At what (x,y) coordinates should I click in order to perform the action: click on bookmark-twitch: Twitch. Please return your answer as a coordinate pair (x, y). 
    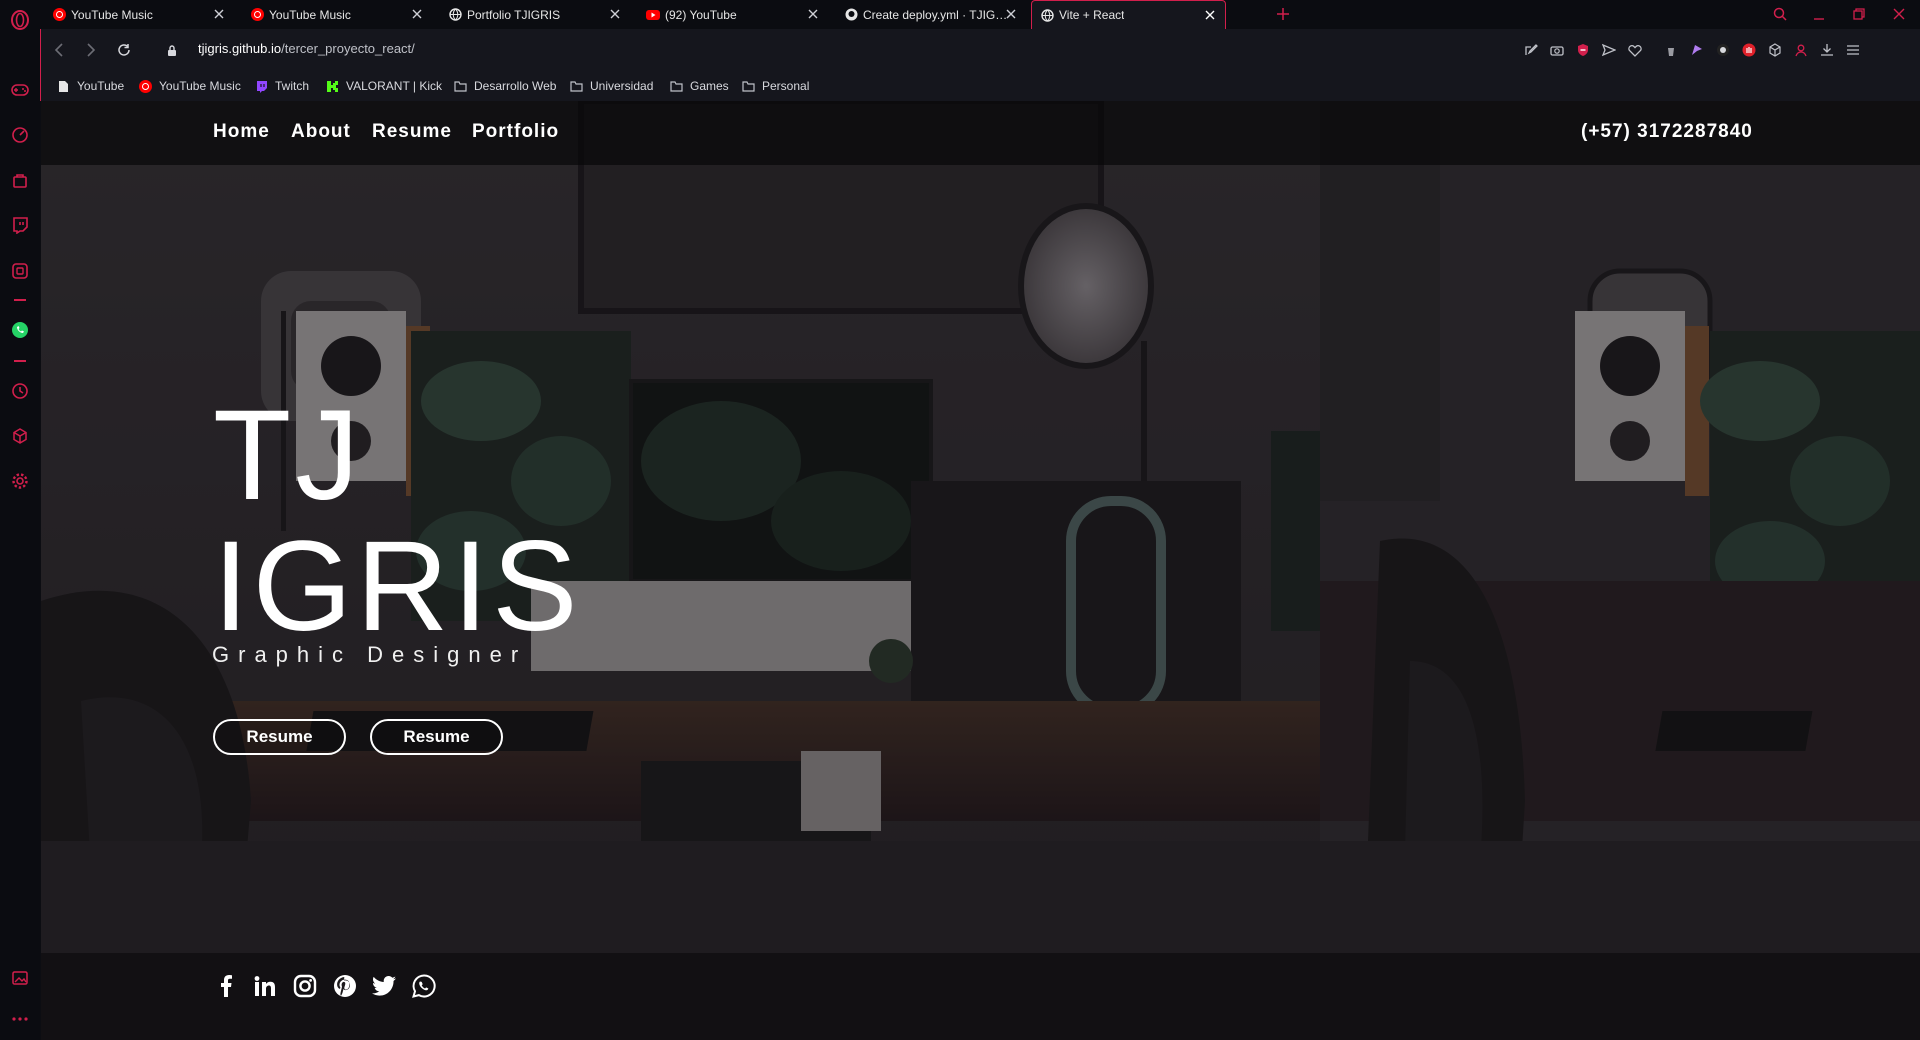
    Looking at the image, I should click on (281, 86).